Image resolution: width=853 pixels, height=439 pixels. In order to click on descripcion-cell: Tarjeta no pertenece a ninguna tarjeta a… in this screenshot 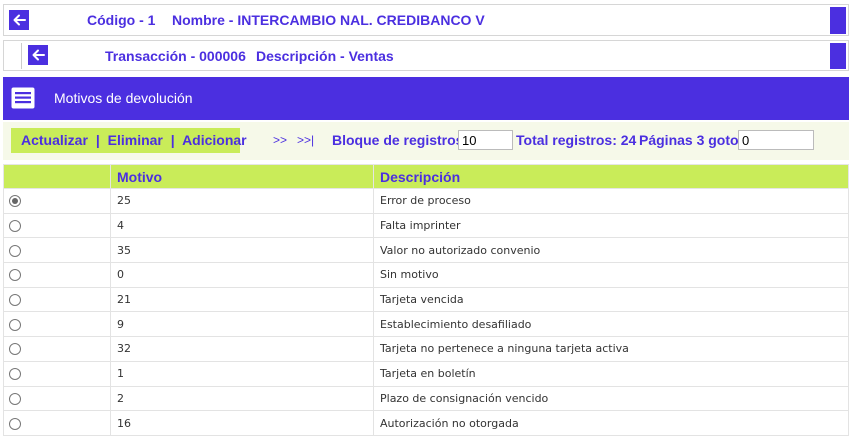, I will do `click(611, 349)`.